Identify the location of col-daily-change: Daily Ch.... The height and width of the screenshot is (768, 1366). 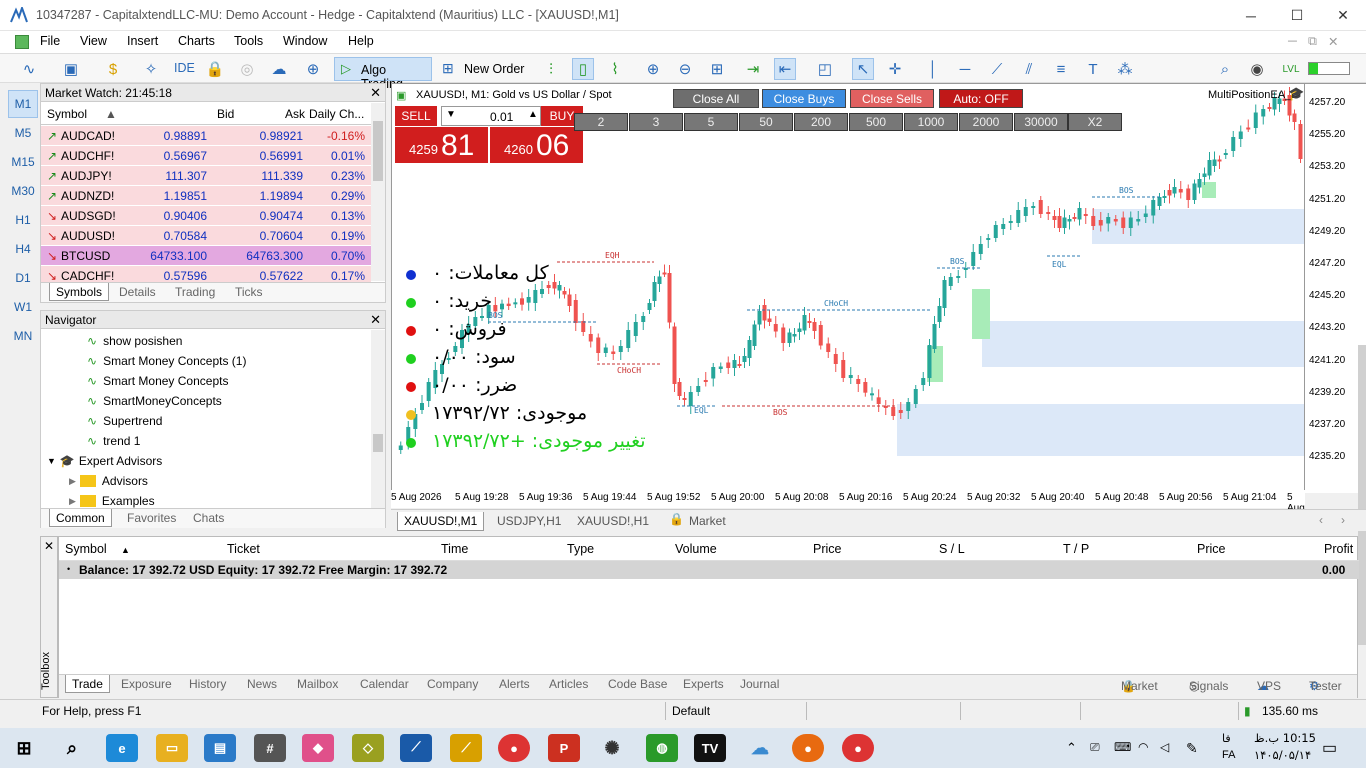
(336, 114).